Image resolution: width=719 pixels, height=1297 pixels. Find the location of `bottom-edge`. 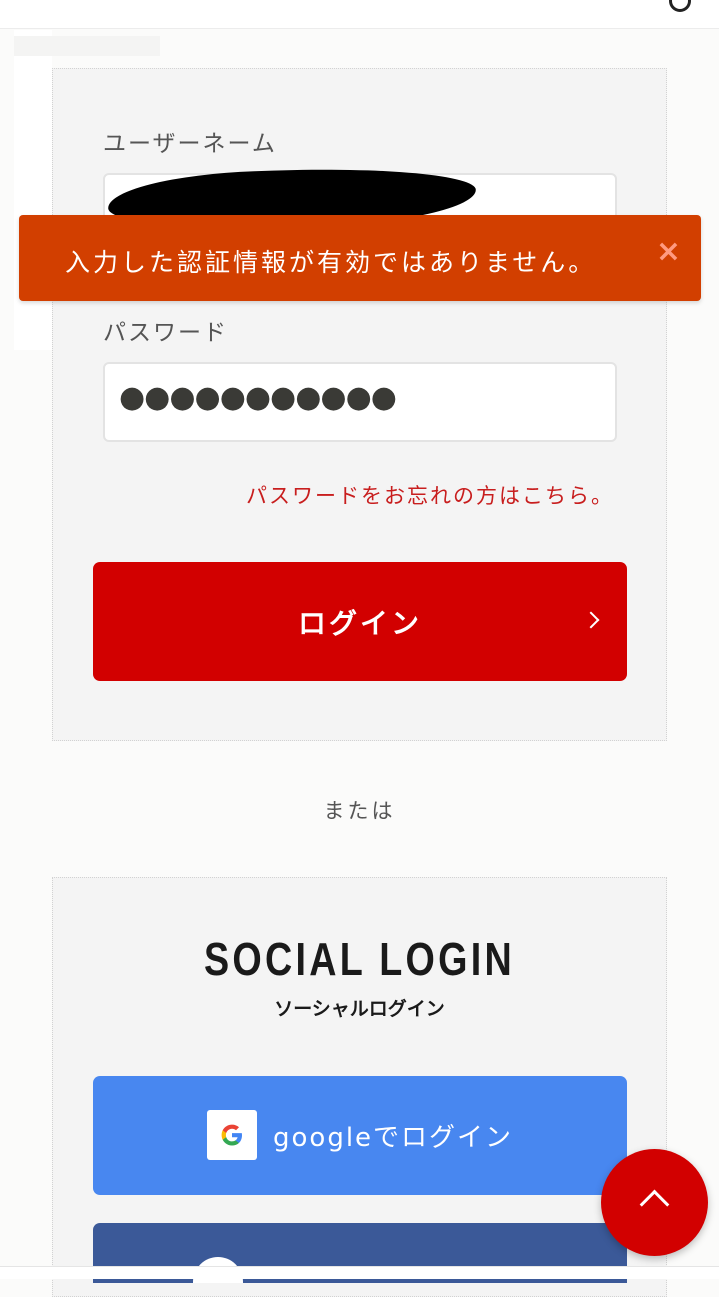

bottom-edge is located at coordinates (359, 1272).